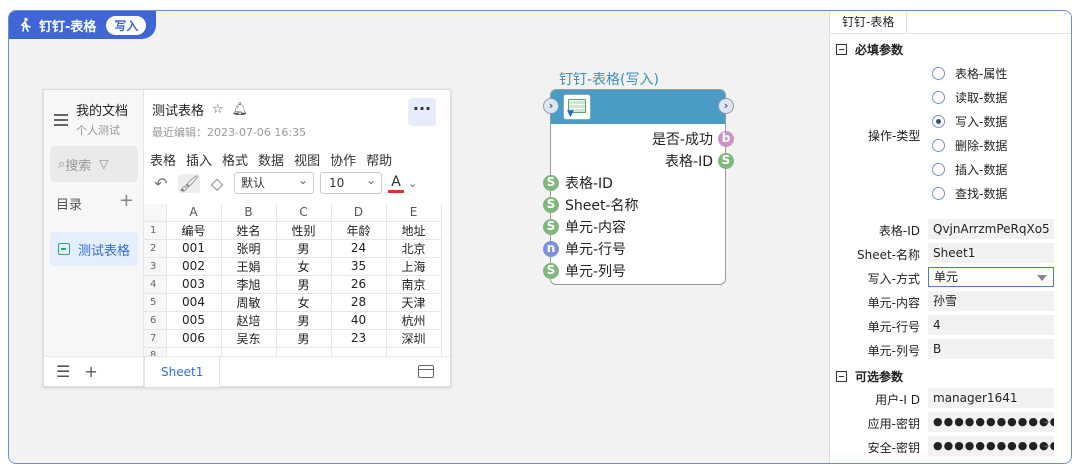 The image size is (1084, 472). Describe the element at coordinates (551, 271) in the screenshot. I see `input-port: S` at that location.